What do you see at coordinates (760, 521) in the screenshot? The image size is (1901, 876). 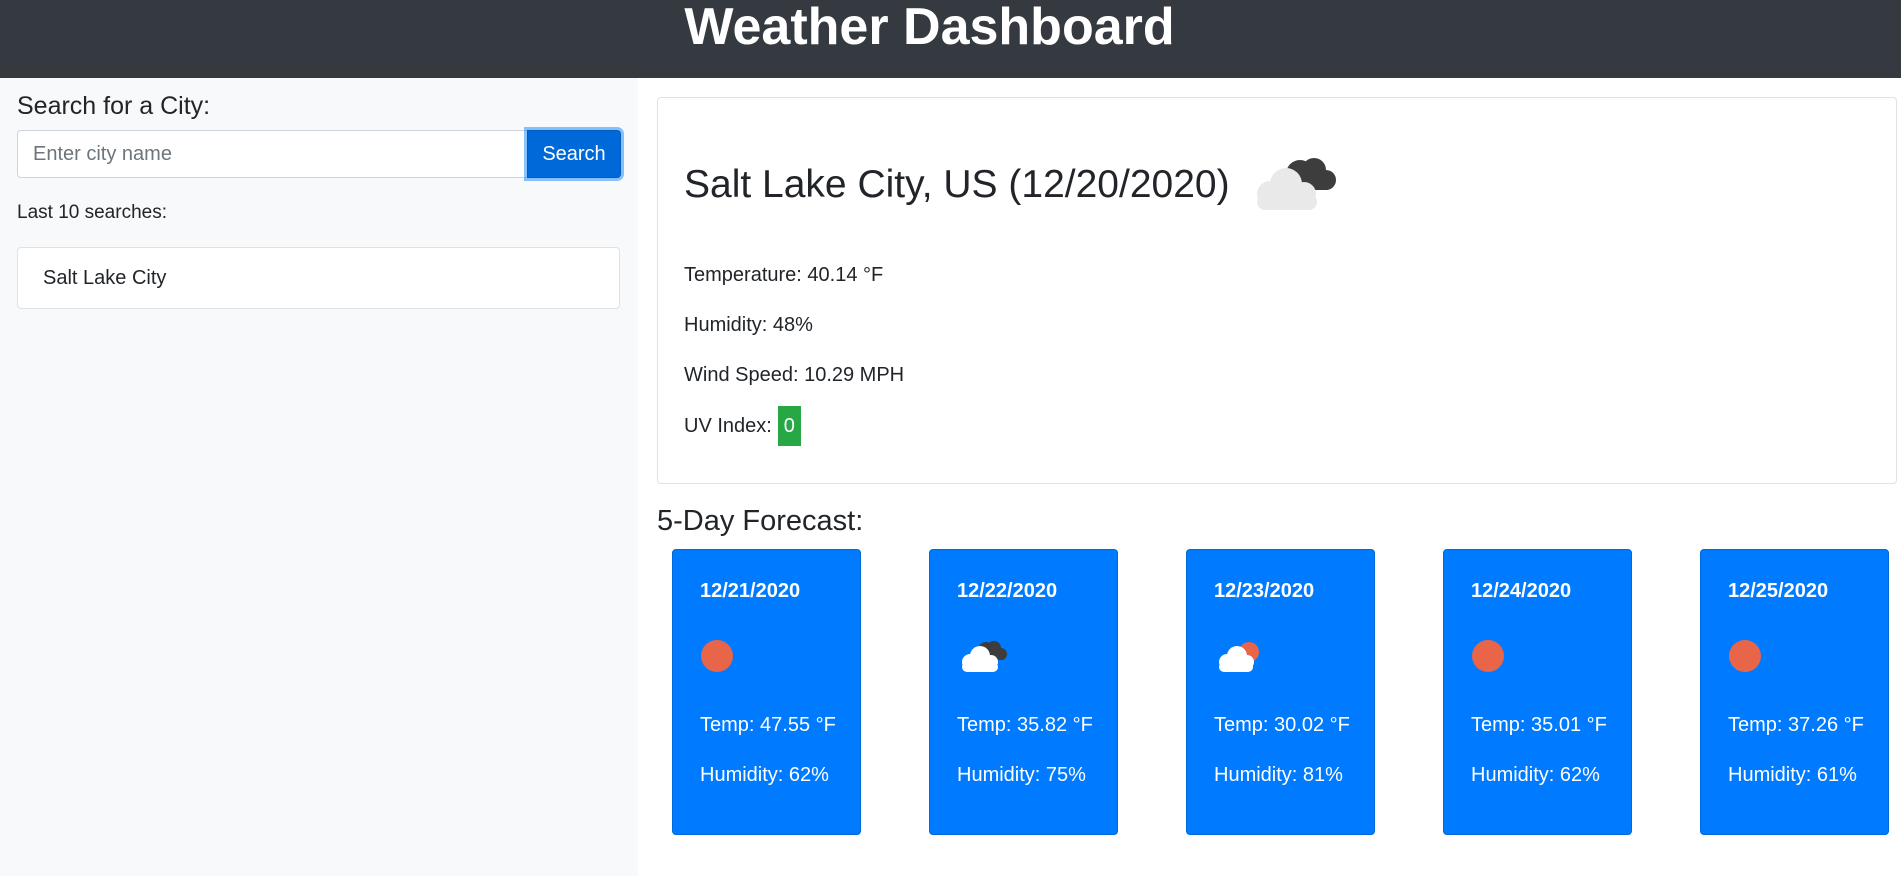 I see `forecast-title: 5-Day Forecast:` at bounding box center [760, 521].